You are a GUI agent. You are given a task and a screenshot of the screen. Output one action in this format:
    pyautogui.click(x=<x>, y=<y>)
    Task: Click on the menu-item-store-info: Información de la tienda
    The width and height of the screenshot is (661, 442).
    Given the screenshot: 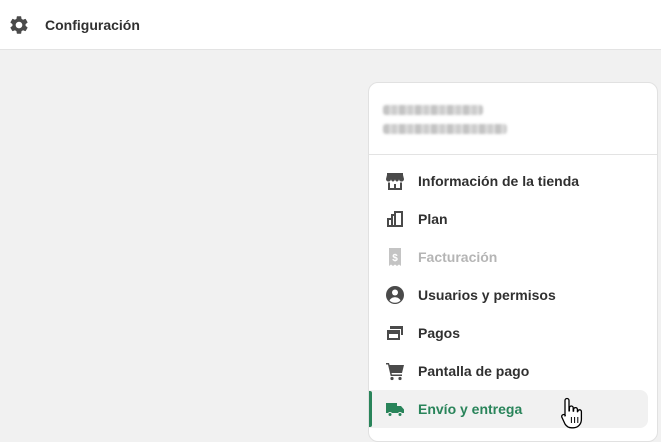 What is the action you would take?
    pyautogui.click(x=508, y=181)
    